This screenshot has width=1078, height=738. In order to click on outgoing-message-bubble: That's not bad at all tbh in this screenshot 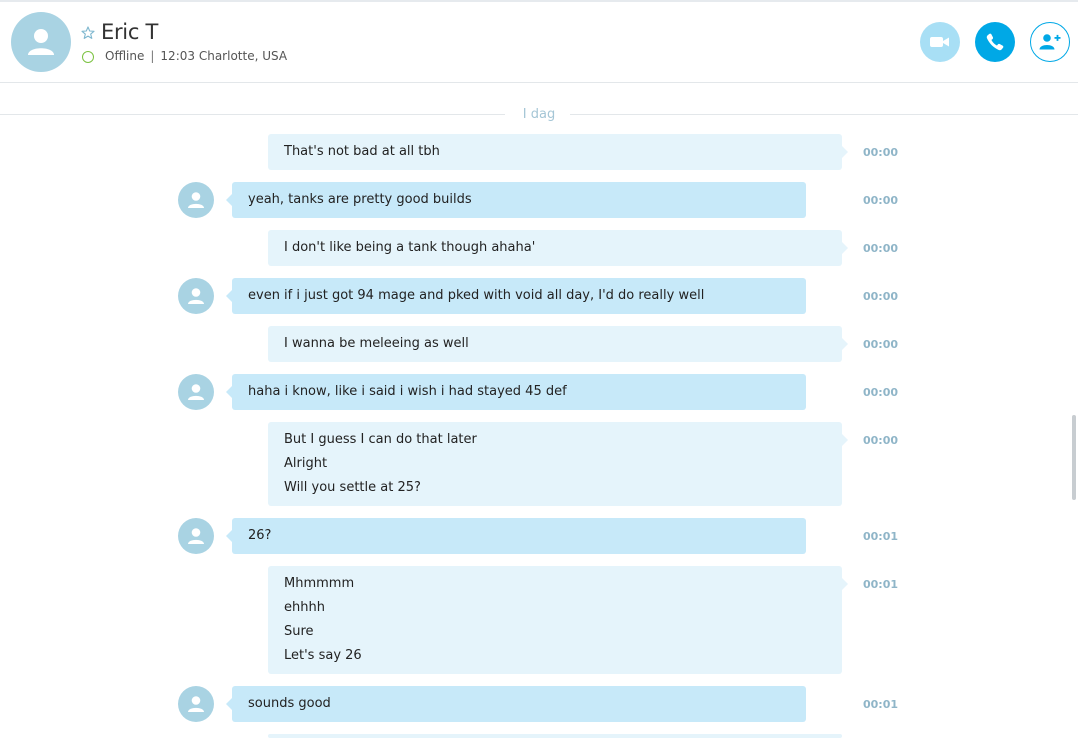, I will do `click(558, 152)`.